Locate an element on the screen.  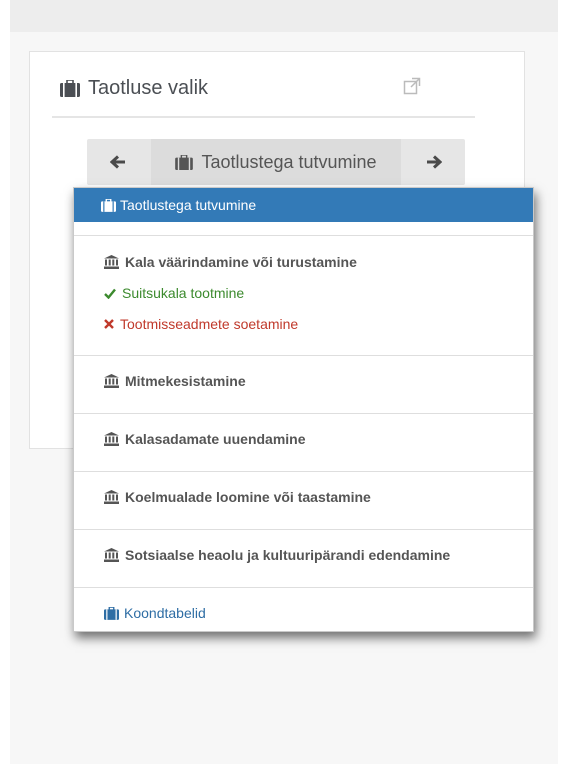
times-icon is located at coordinates (109, 324).